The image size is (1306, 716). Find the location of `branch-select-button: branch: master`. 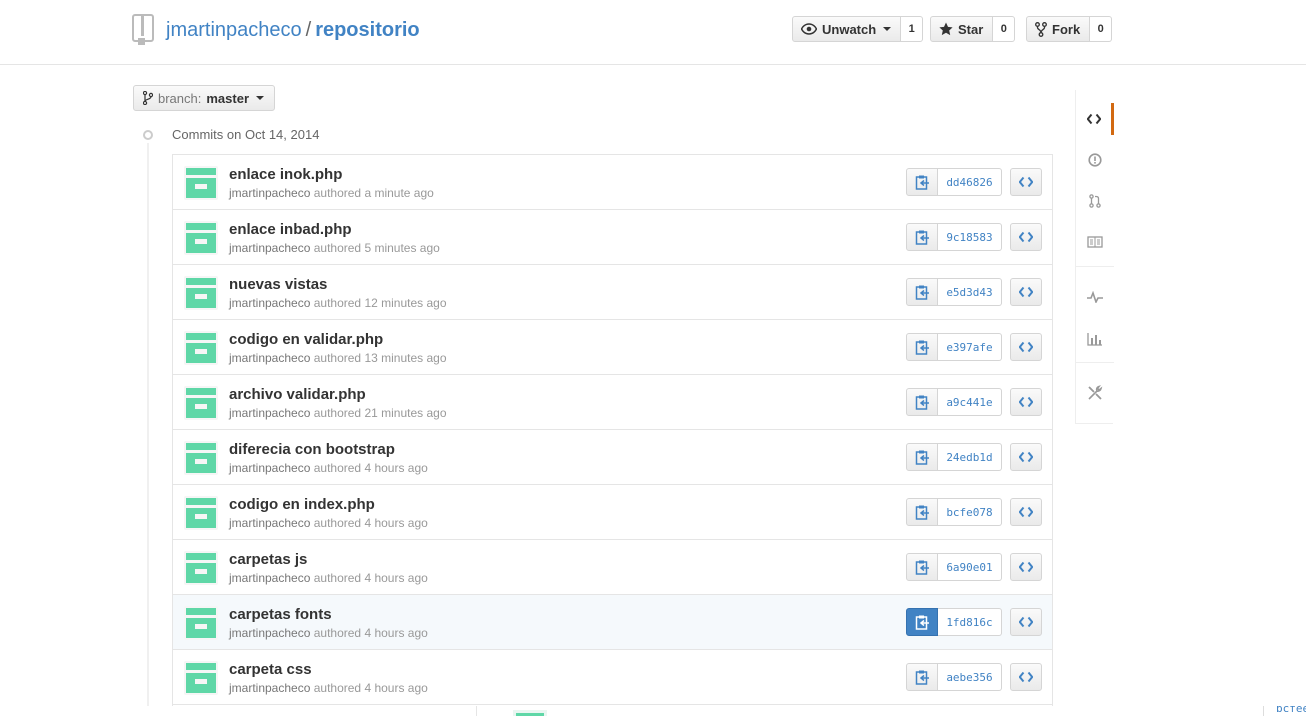

branch-select-button: branch: master is located at coordinates (204, 98).